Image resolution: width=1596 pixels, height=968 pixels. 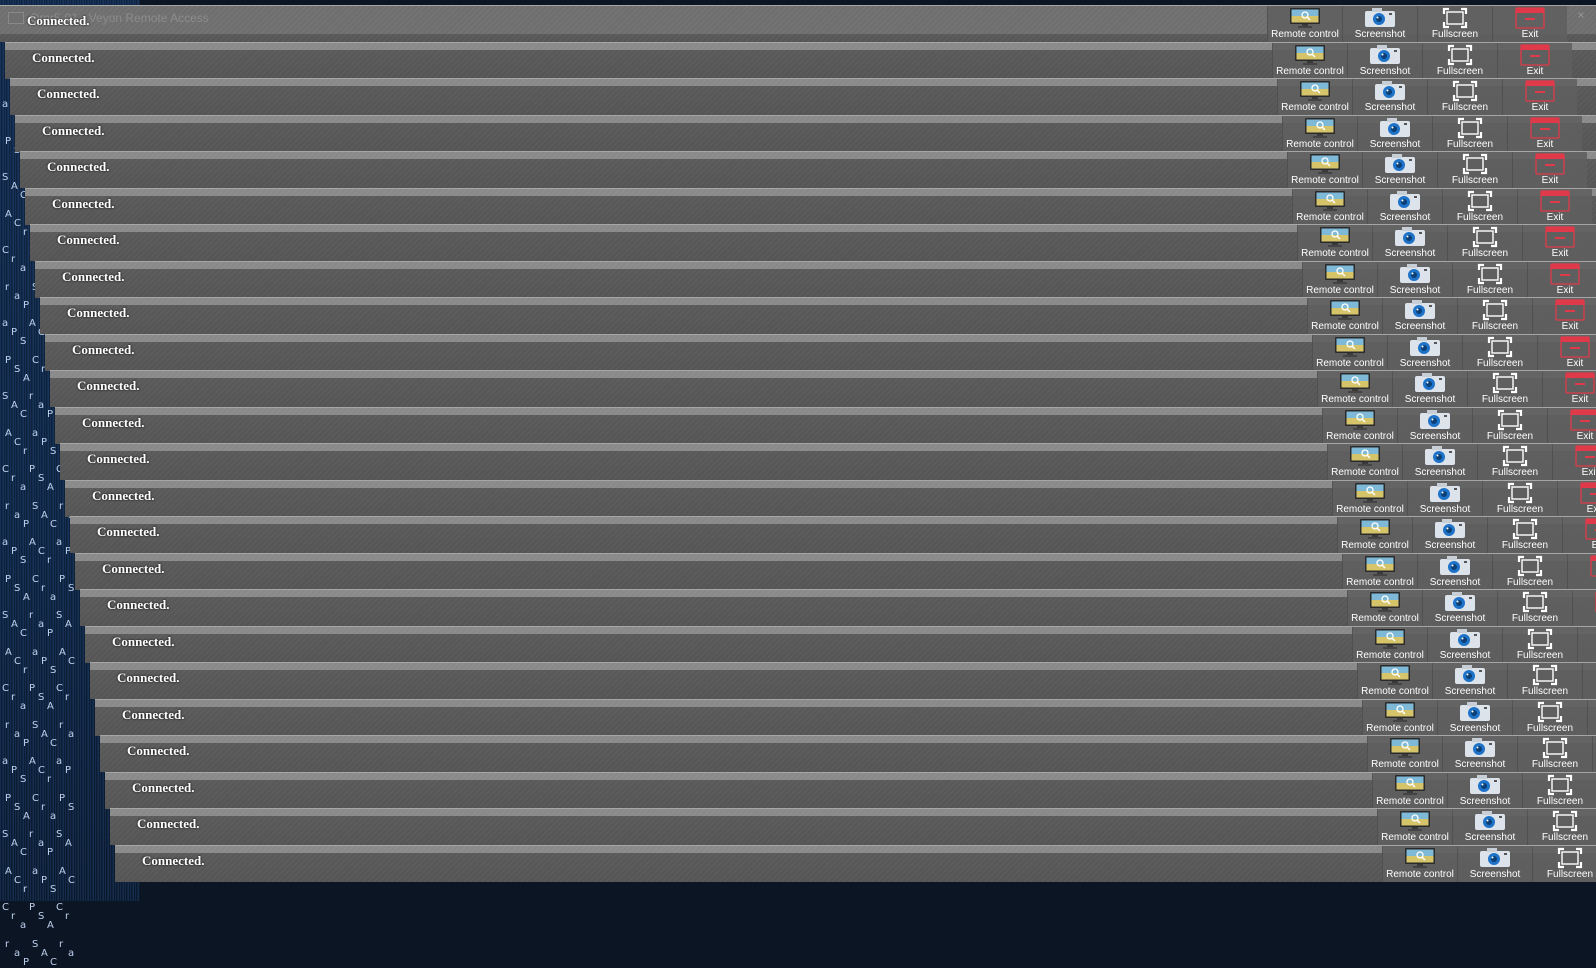 I want to click on screenshot-label: Screenshot, so click(x=1440, y=472).